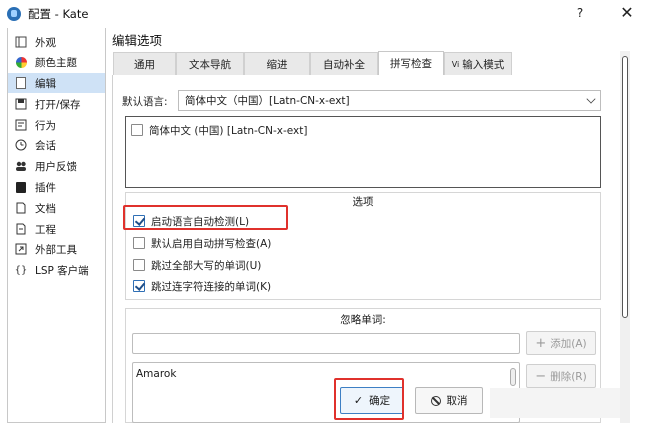 The height and width of the screenshot is (430, 650). Describe the element at coordinates (14, 14) in the screenshot. I see `kate-app-icon` at that location.